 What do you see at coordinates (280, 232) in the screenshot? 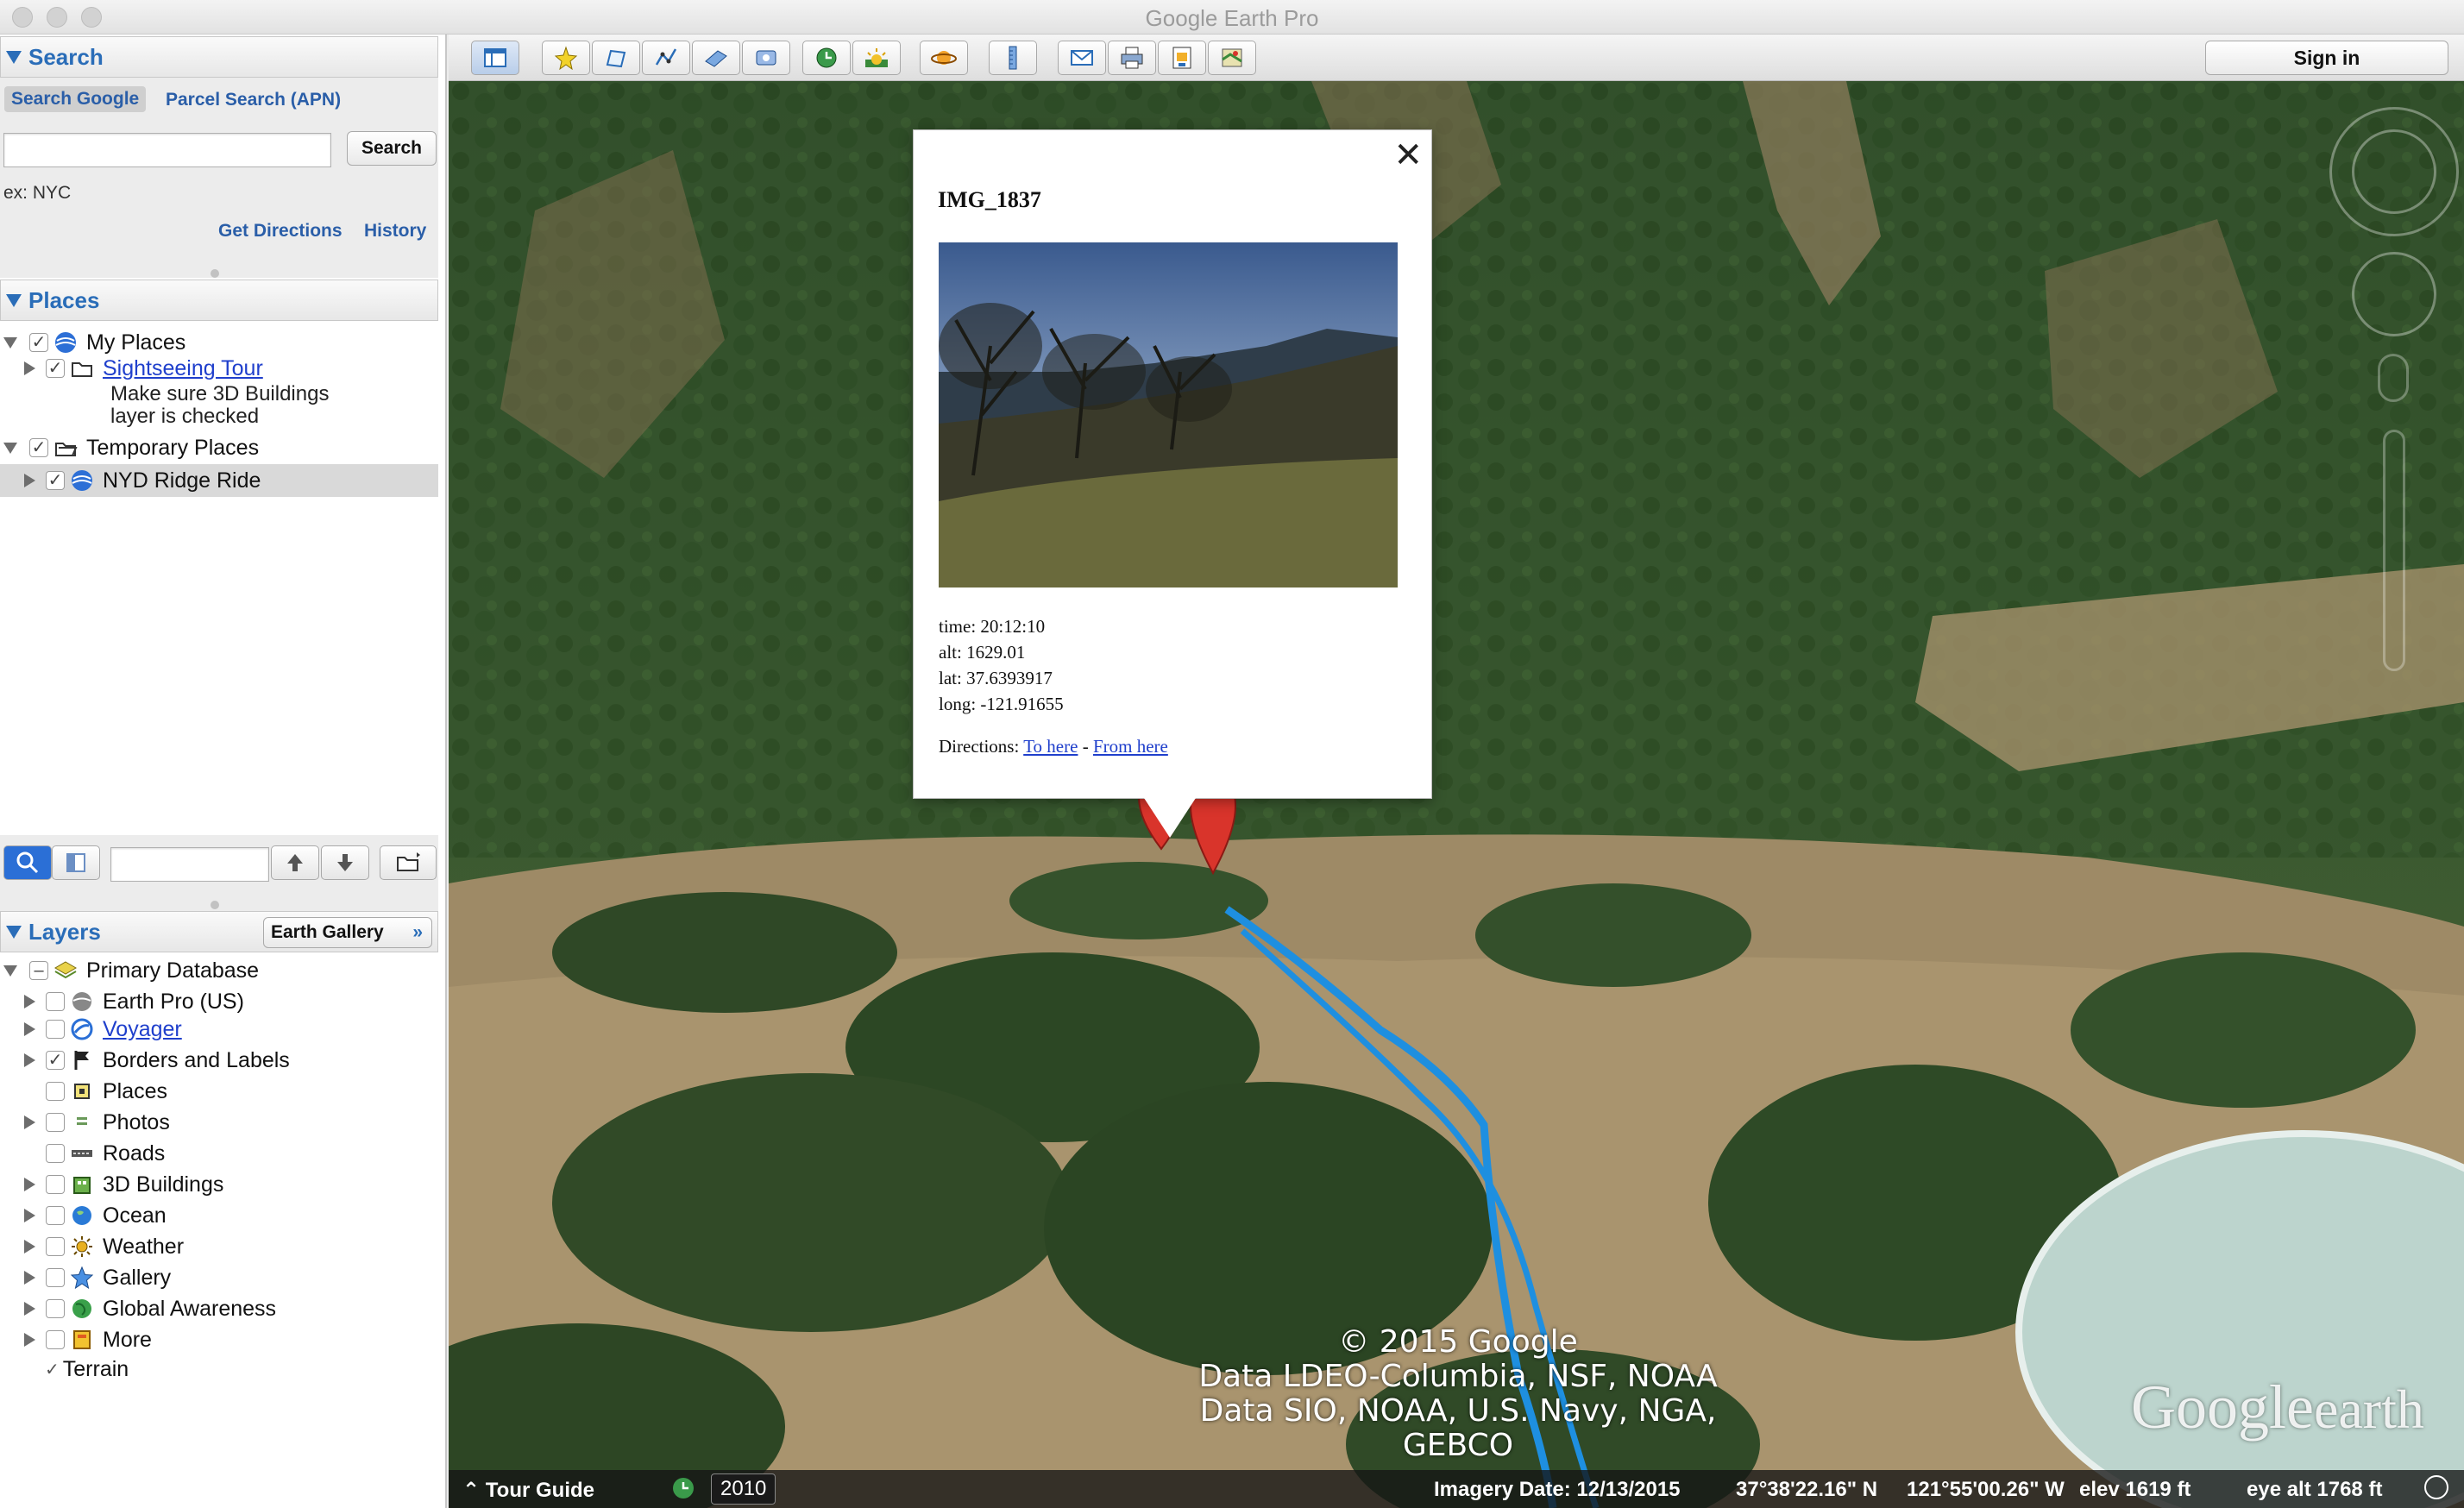
I see `get-directions-link: Get Directions` at bounding box center [280, 232].